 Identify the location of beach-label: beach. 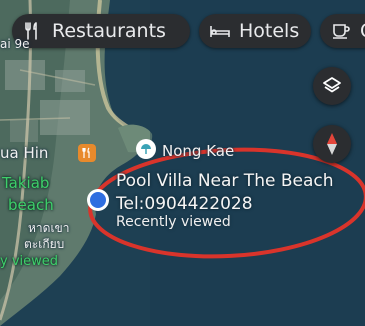
(31, 205).